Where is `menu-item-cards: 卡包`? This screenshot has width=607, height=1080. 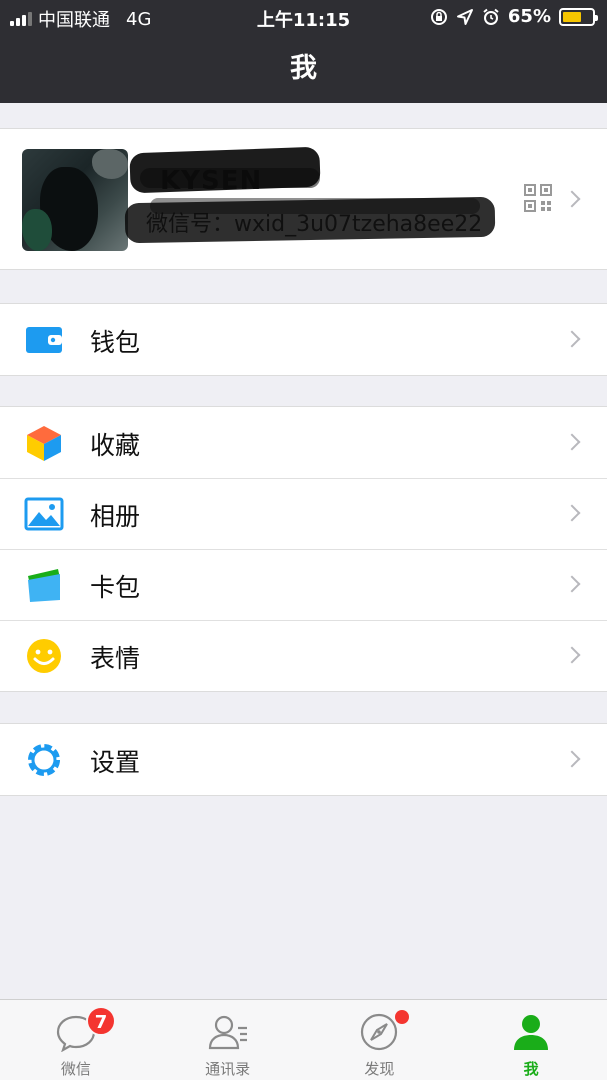
menu-item-cards: 卡包 is located at coordinates (303, 584).